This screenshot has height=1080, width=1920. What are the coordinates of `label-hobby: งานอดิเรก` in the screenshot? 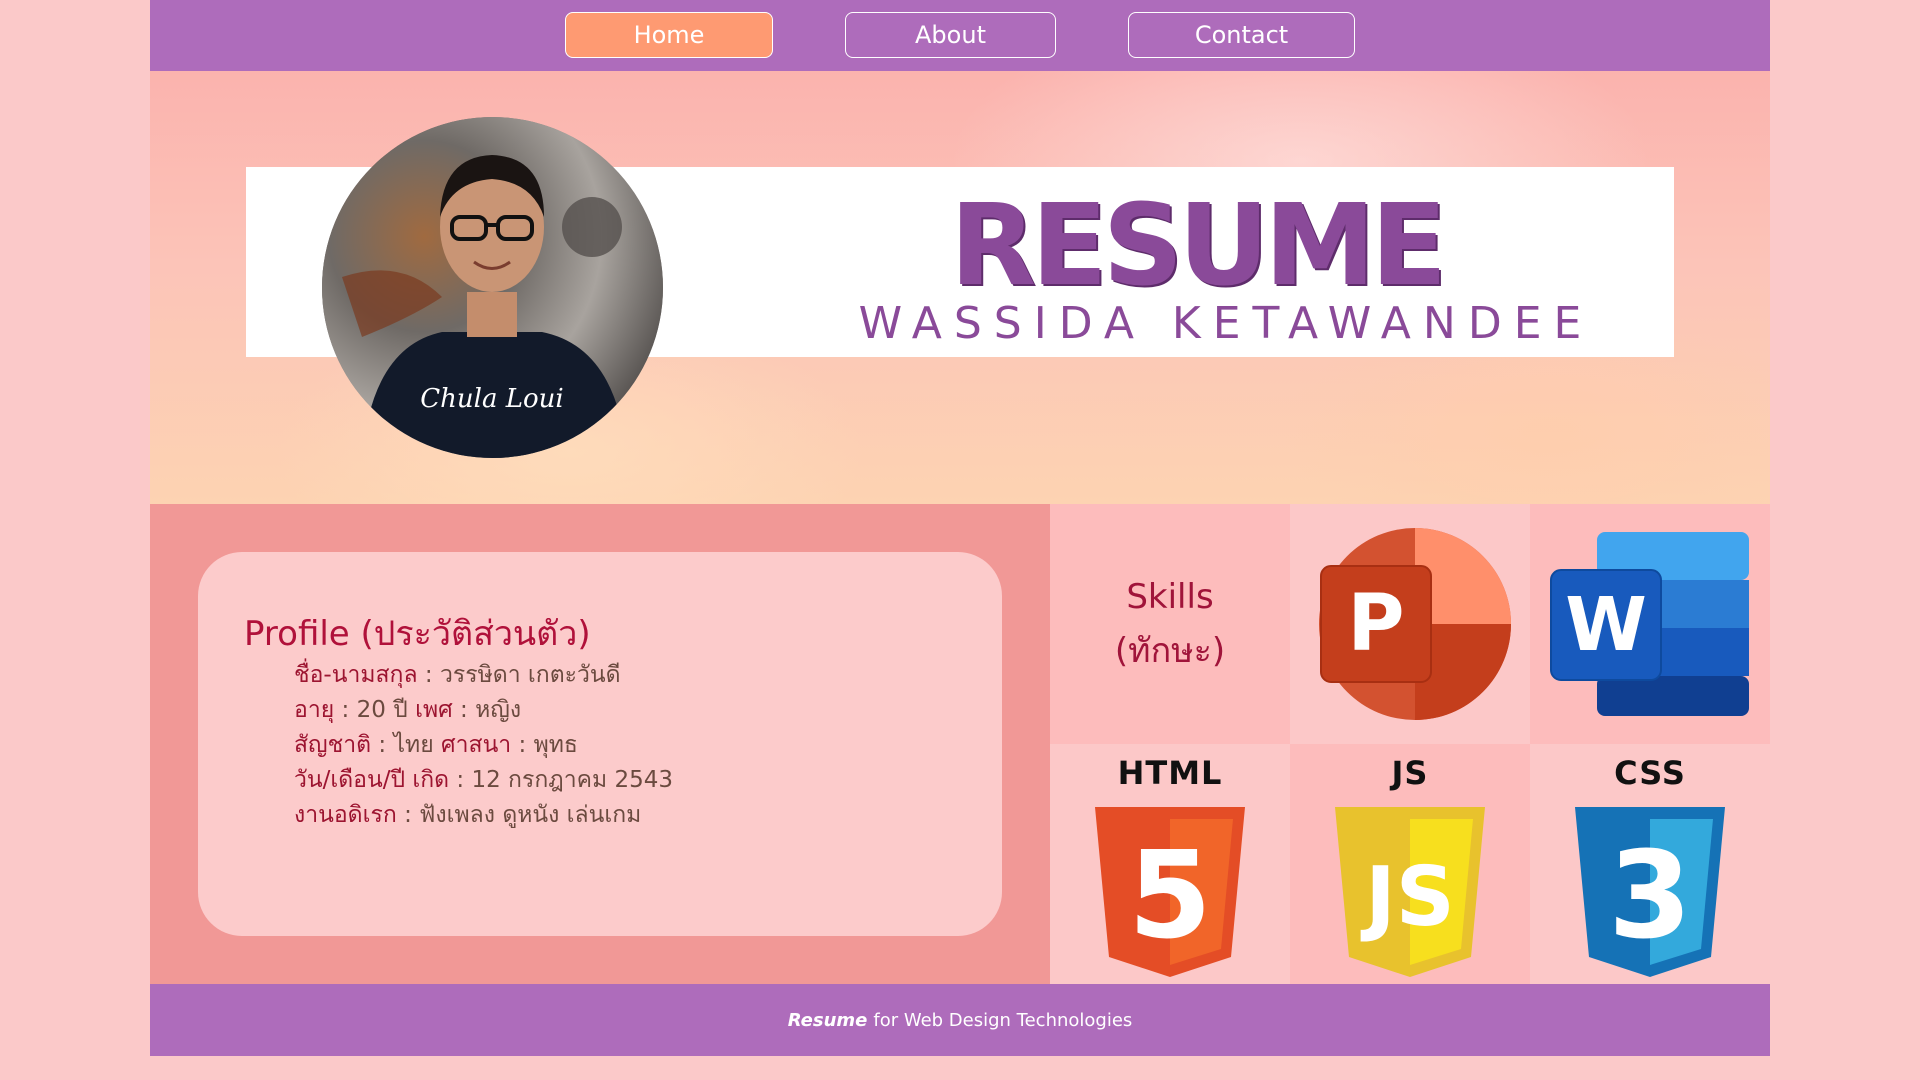 It's located at (345, 815).